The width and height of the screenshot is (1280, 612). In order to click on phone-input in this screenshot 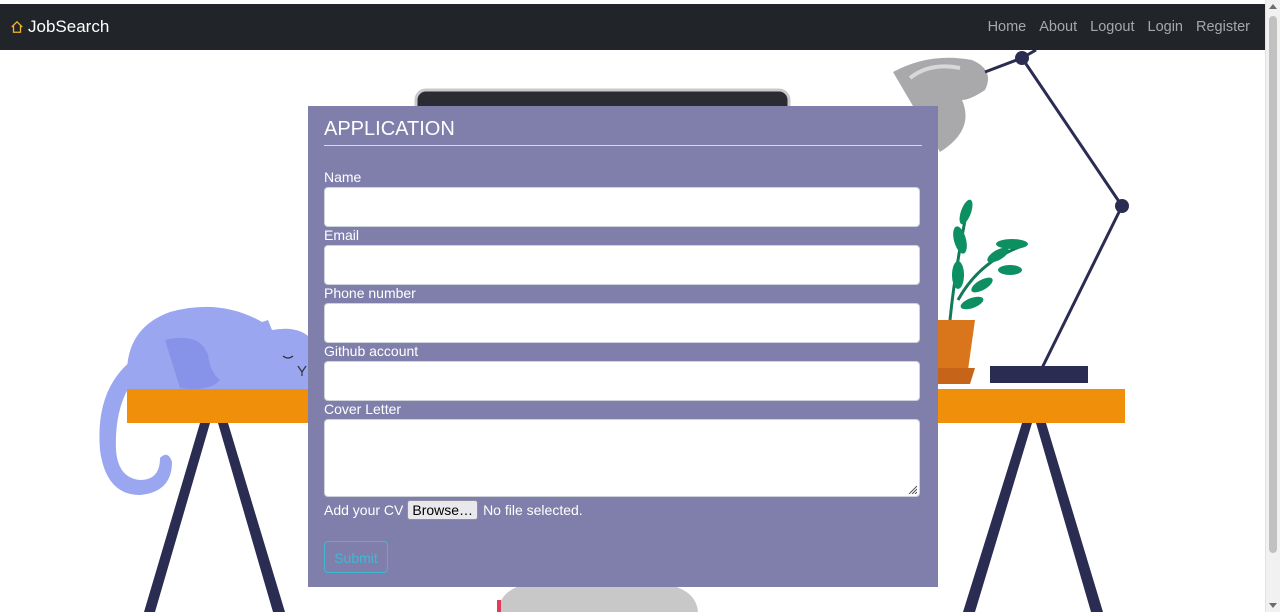, I will do `click(622, 323)`.